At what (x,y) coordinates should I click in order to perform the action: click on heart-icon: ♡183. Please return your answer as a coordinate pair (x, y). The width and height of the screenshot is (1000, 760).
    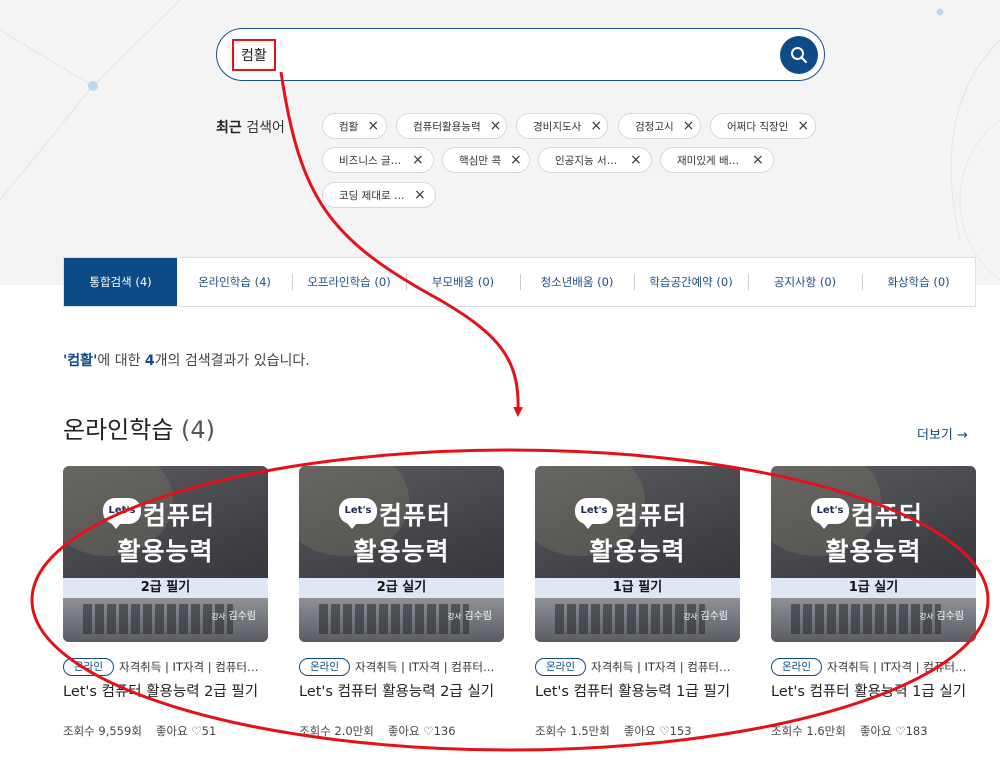
    Looking at the image, I should click on (911, 731).